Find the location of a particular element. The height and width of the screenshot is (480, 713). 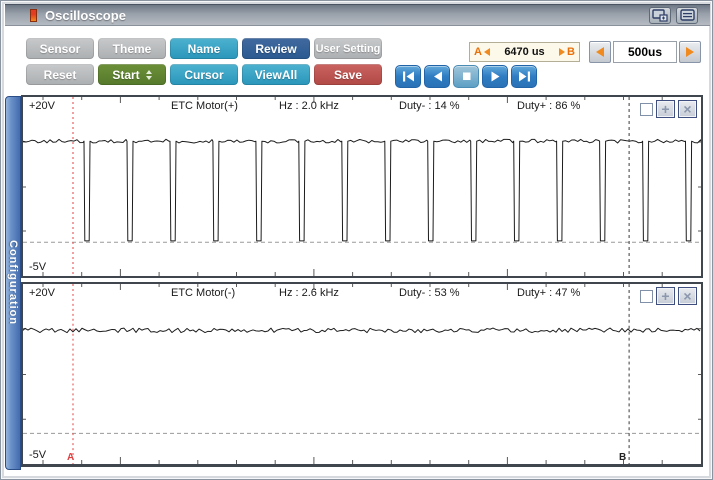

play-icon is located at coordinates (495, 76).